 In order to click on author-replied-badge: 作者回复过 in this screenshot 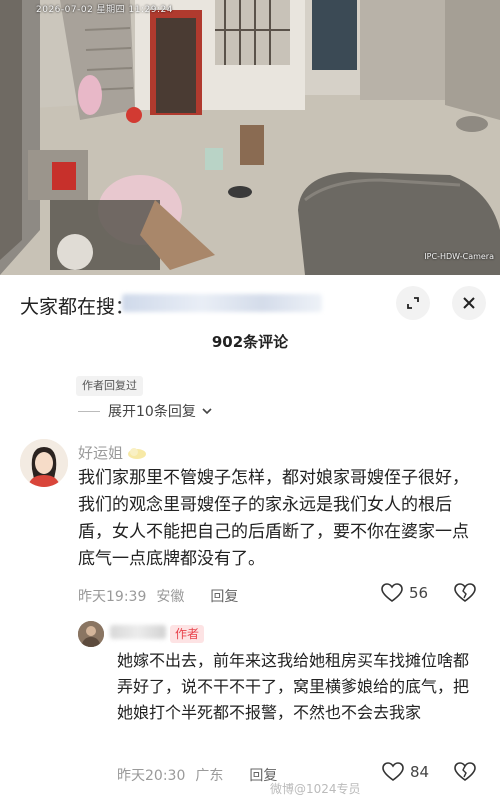, I will do `click(109, 386)`.